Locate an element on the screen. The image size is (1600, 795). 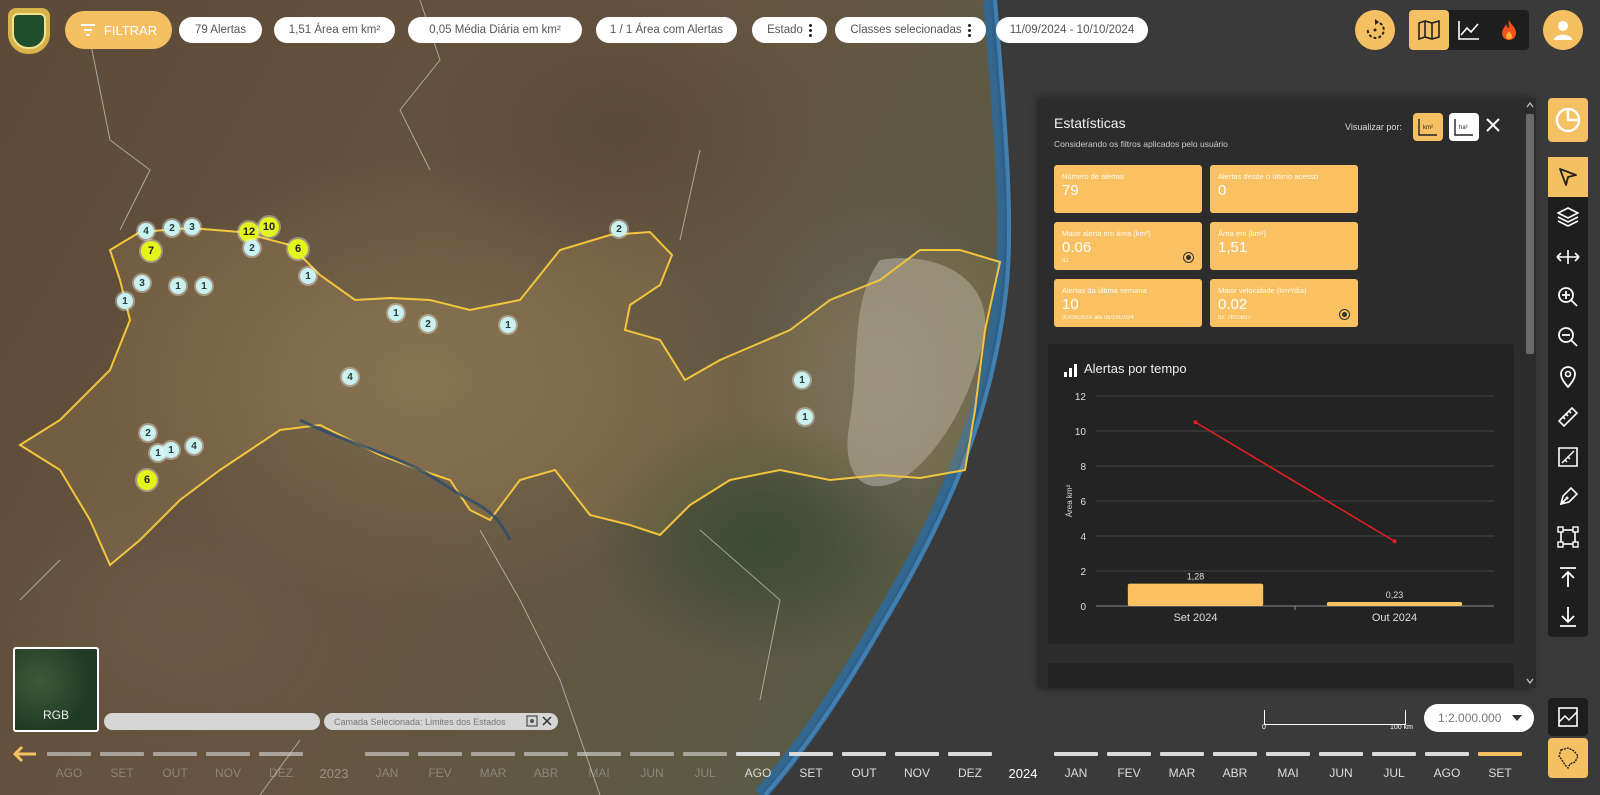
chart-view-button is located at coordinates (1469, 30).